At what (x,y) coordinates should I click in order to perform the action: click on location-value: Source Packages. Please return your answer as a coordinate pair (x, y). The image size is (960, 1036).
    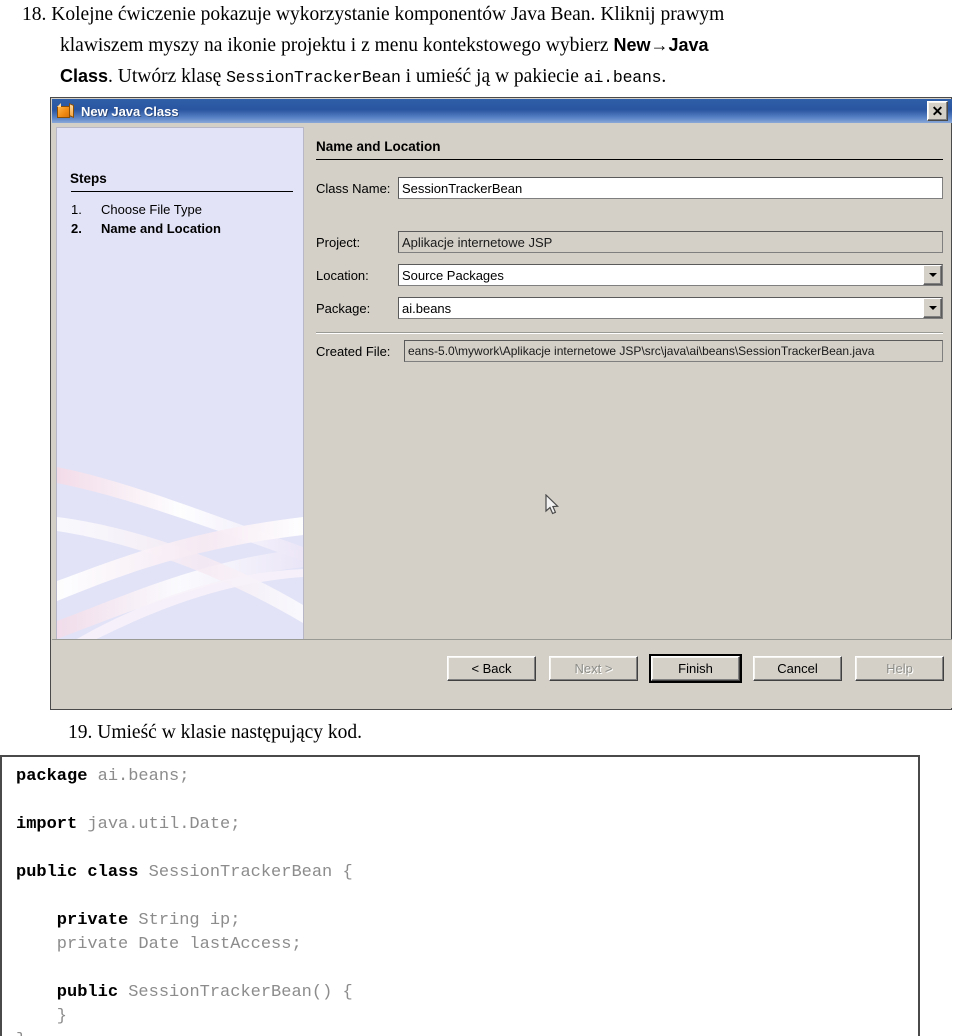
    Looking at the image, I should click on (453, 275).